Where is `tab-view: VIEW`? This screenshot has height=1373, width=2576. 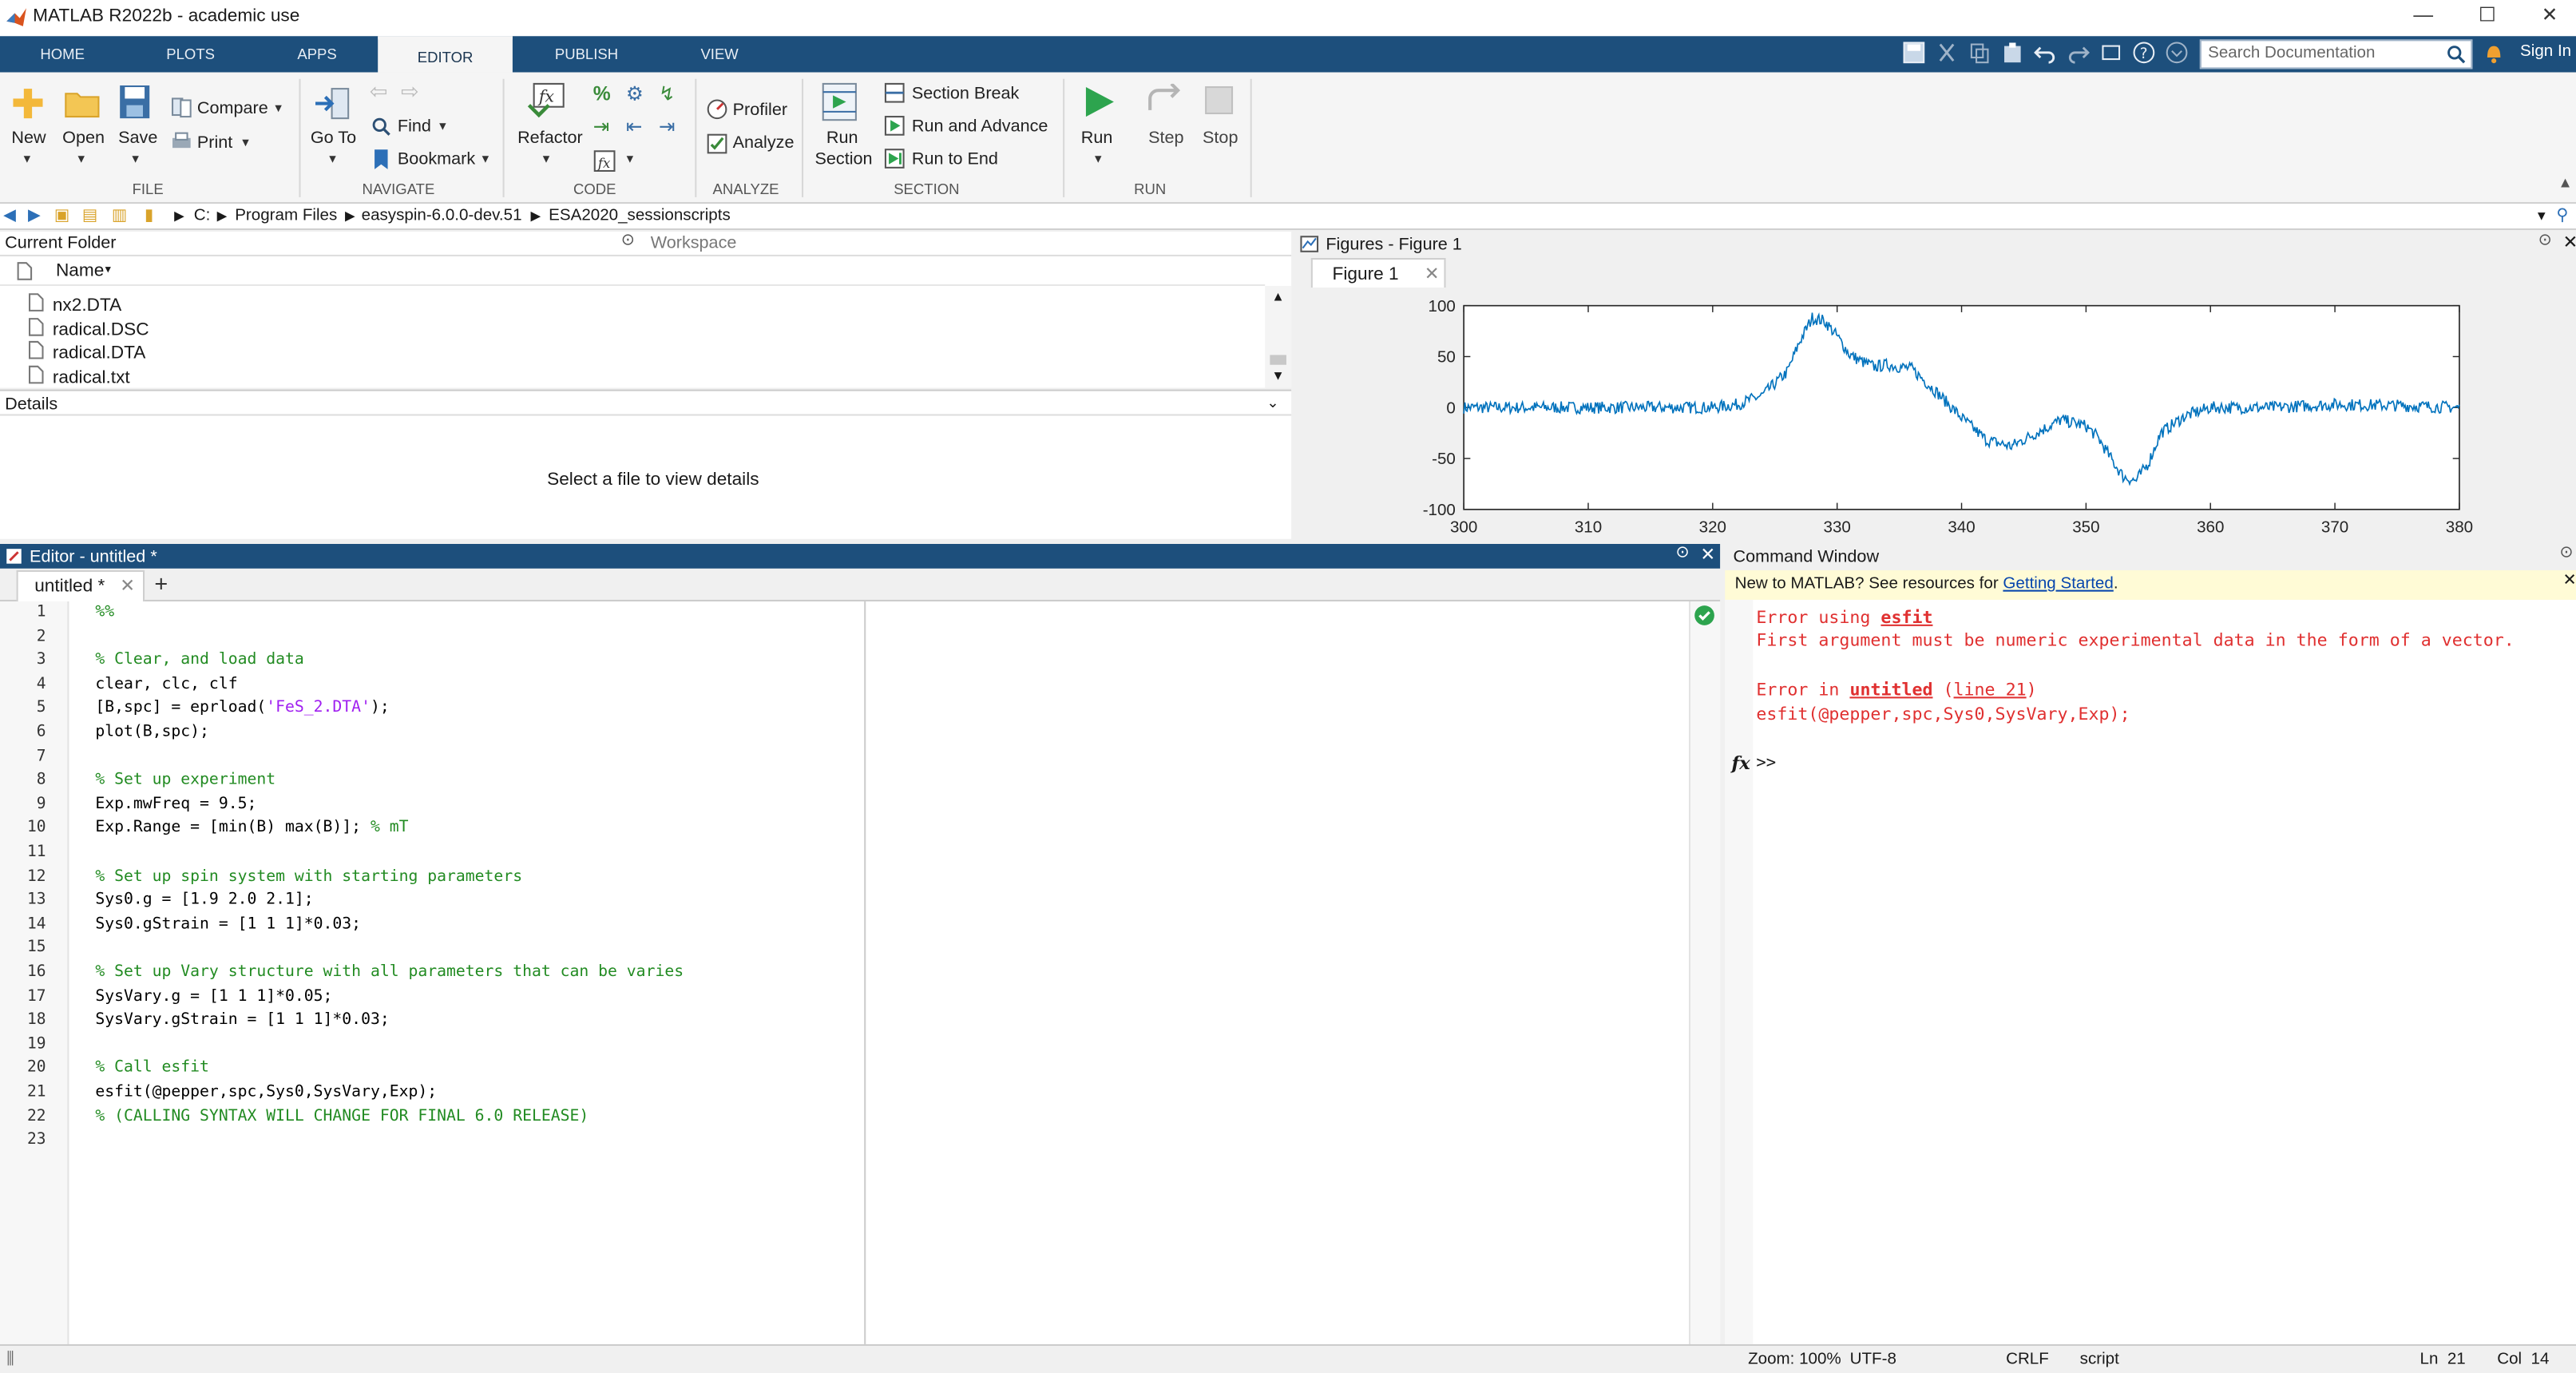
tab-view: VIEW is located at coordinates (720, 54).